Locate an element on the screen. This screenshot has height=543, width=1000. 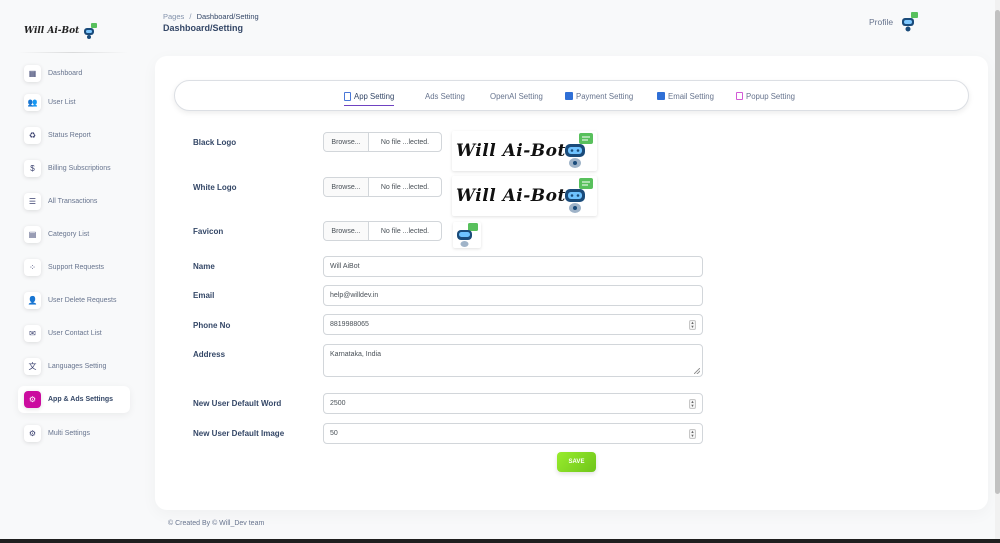
sidebar-item-support-requests: ⁘ Support Requests is located at coordinates (74, 267).